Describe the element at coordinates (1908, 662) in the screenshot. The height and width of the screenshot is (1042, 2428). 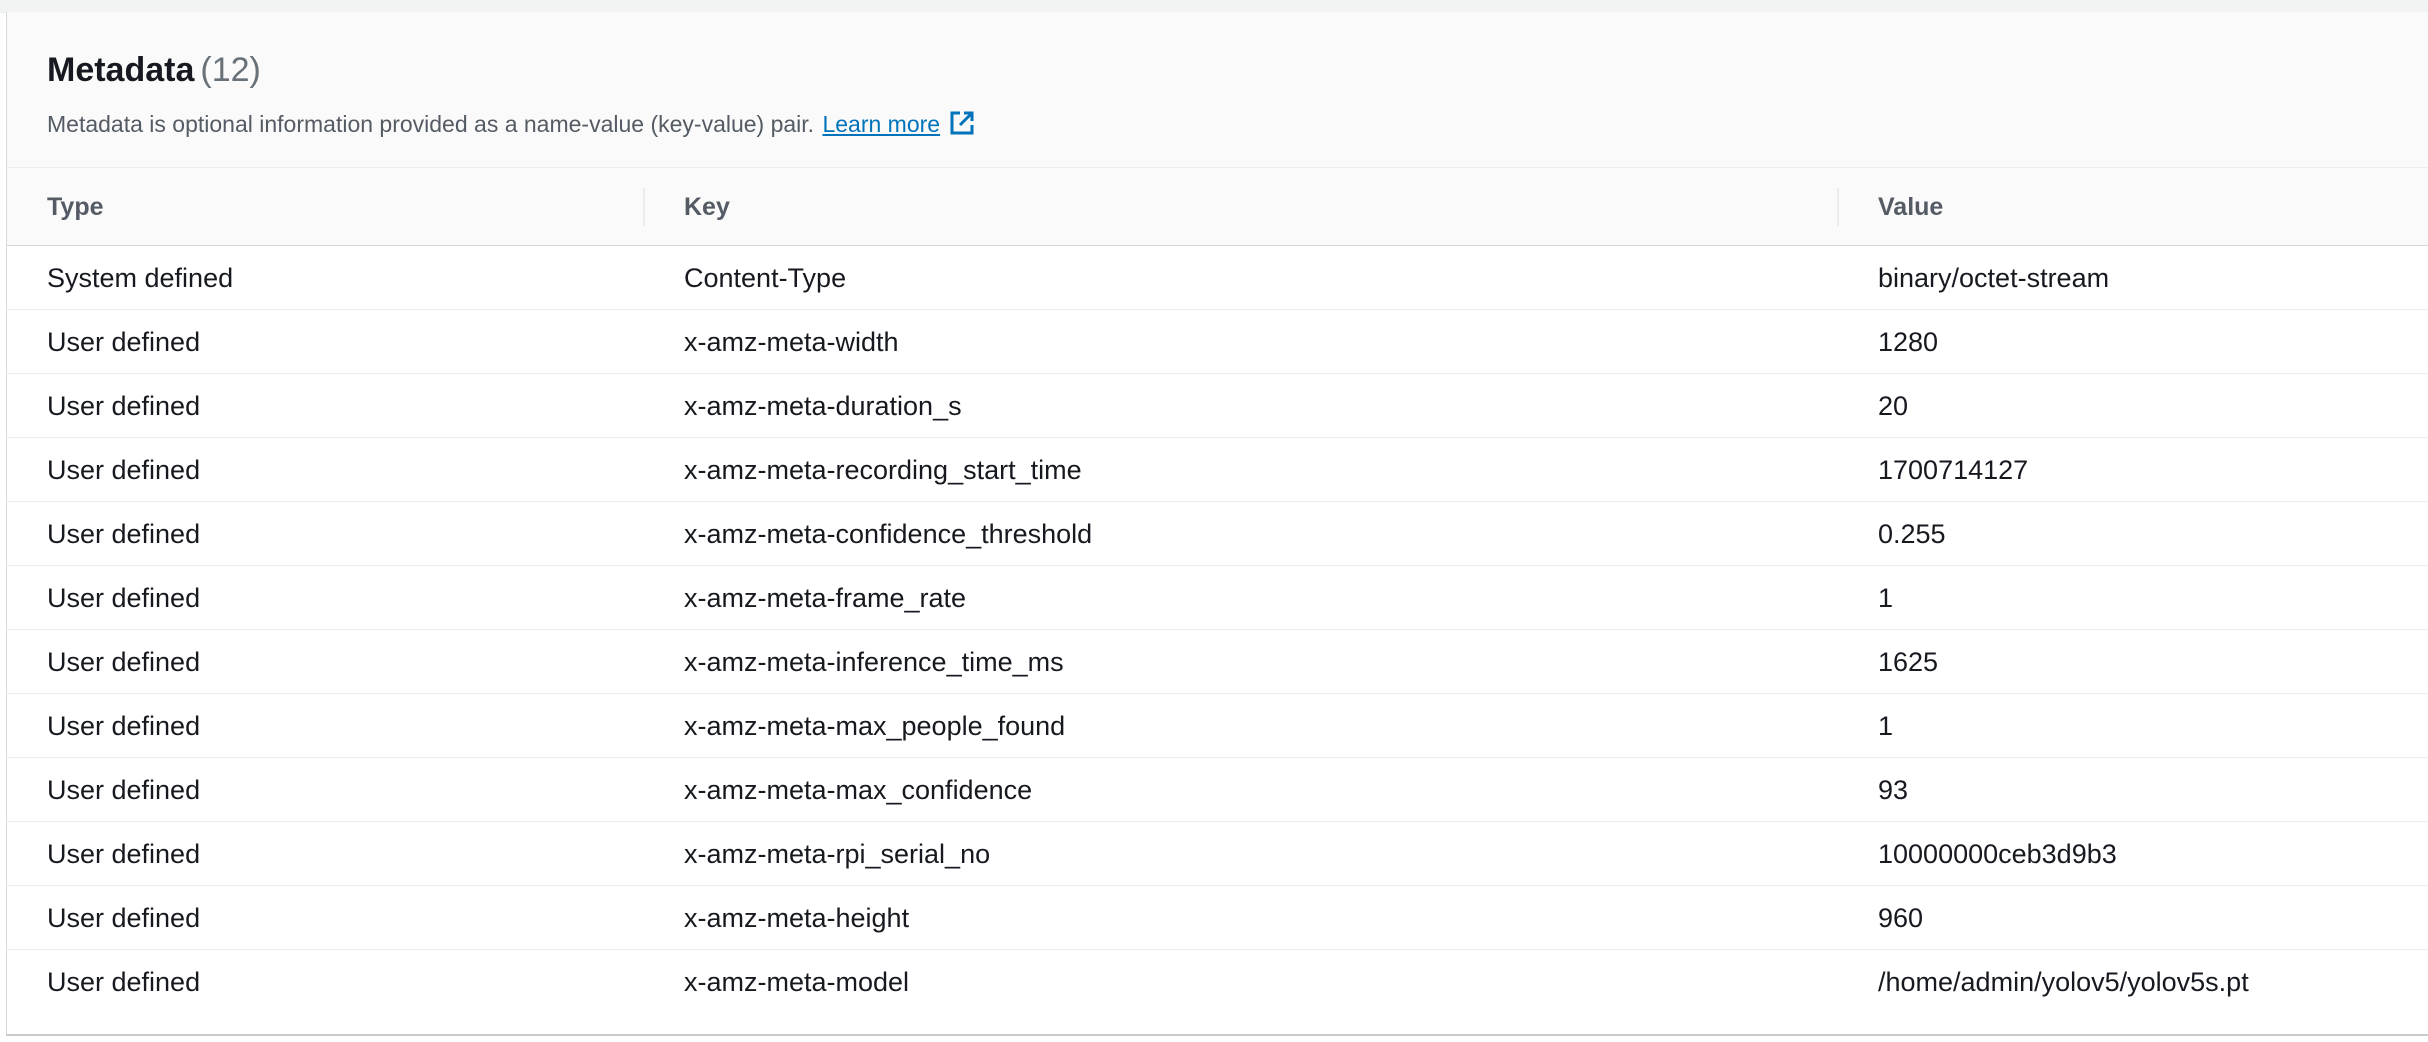
I see `cell-value: 1625` at that location.